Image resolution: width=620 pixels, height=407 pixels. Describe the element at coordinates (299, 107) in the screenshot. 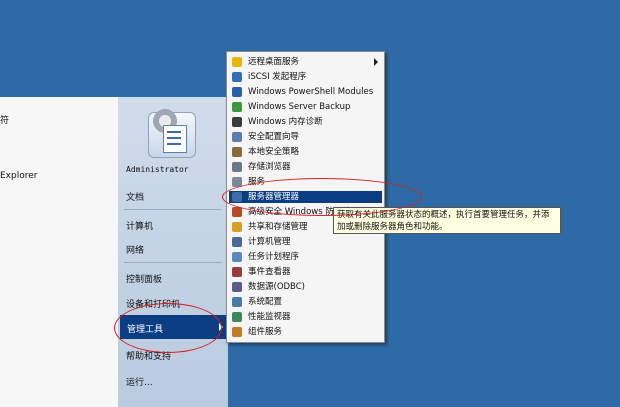

I see `submenu-item-label: Windows Server Backup` at that location.